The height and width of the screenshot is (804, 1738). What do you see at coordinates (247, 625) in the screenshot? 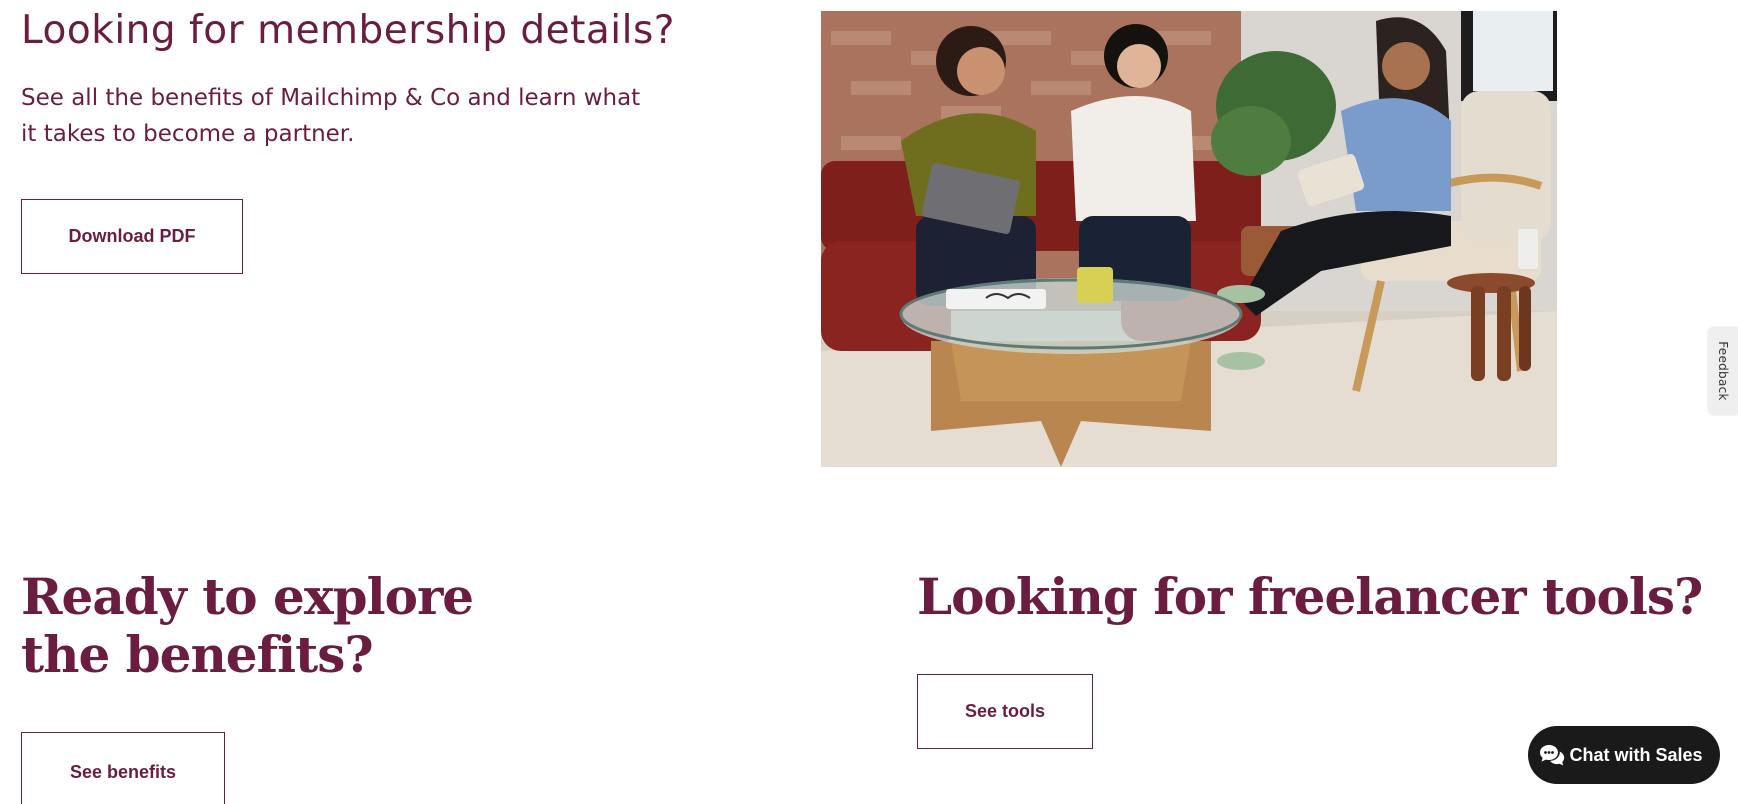
I see `explore-benefits-heading: Ready to explore the benefits?` at bounding box center [247, 625].